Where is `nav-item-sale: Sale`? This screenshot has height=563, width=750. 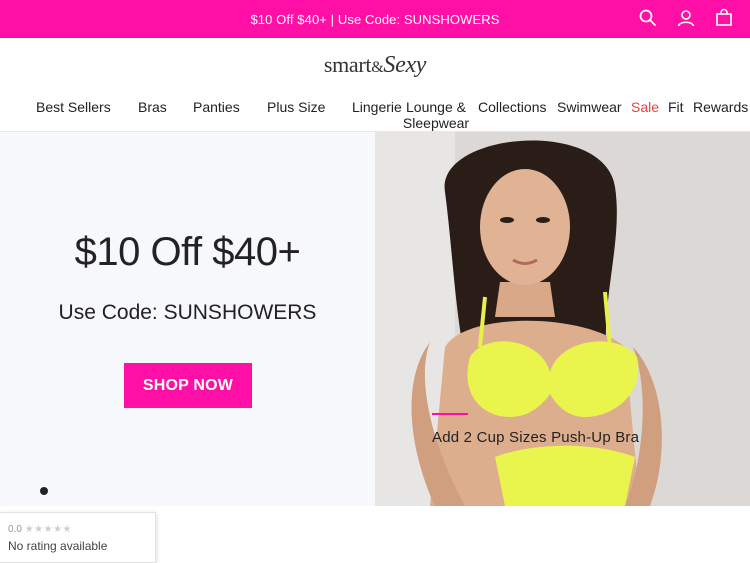 nav-item-sale: Sale is located at coordinates (645, 107).